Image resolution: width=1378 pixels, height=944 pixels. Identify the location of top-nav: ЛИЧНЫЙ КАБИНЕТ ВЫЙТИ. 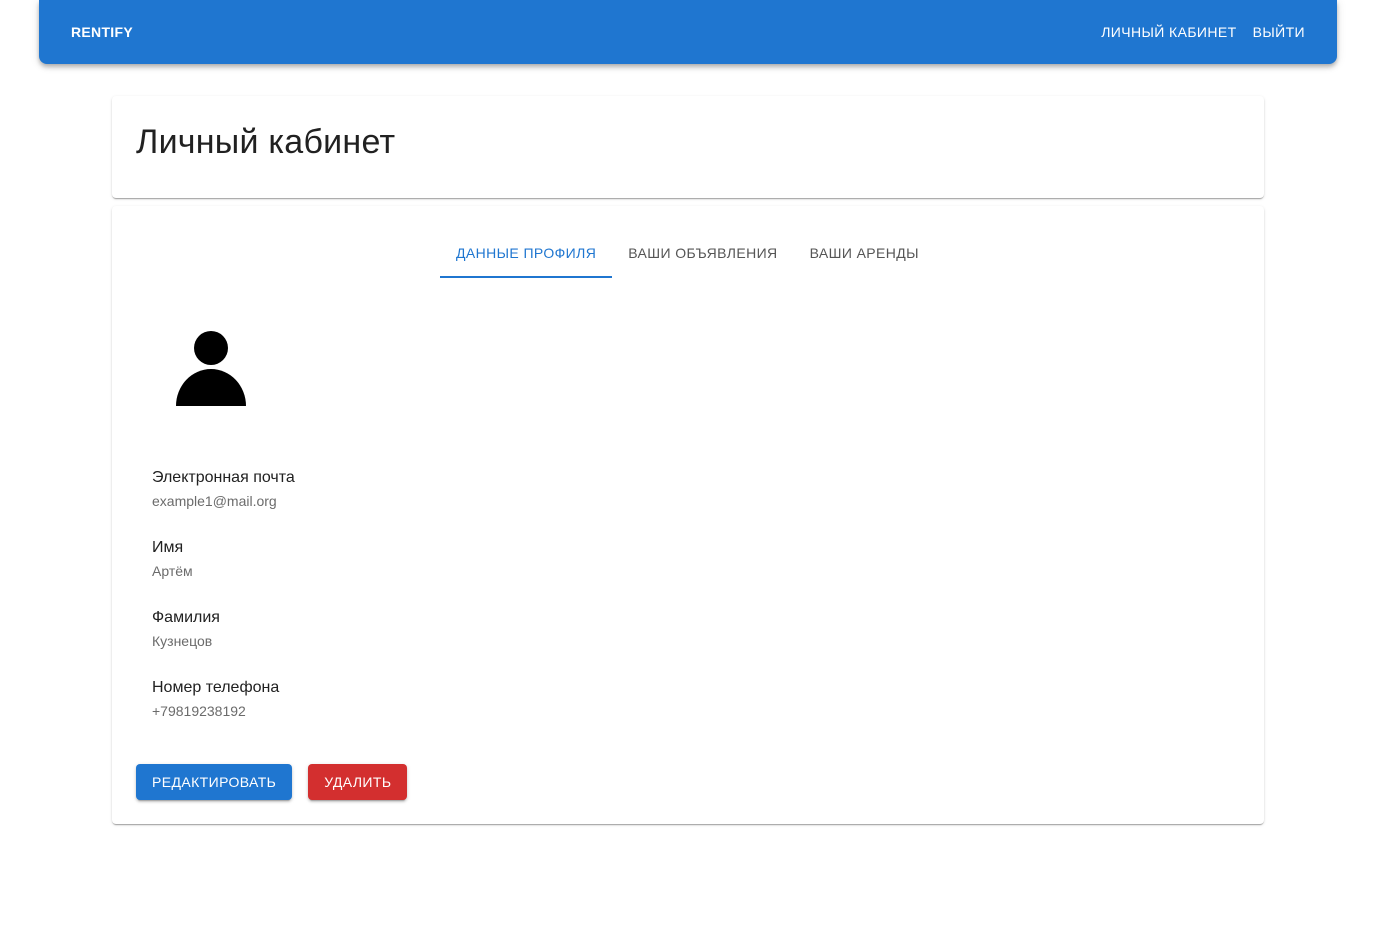
(1203, 32).